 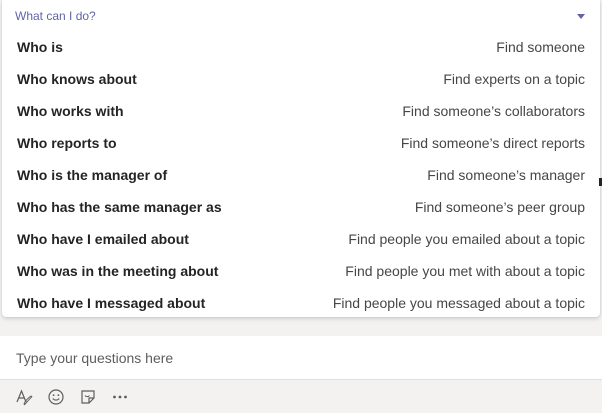 What do you see at coordinates (301, 397) in the screenshot?
I see `compose-toolbar` at bounding box center [301, 397].